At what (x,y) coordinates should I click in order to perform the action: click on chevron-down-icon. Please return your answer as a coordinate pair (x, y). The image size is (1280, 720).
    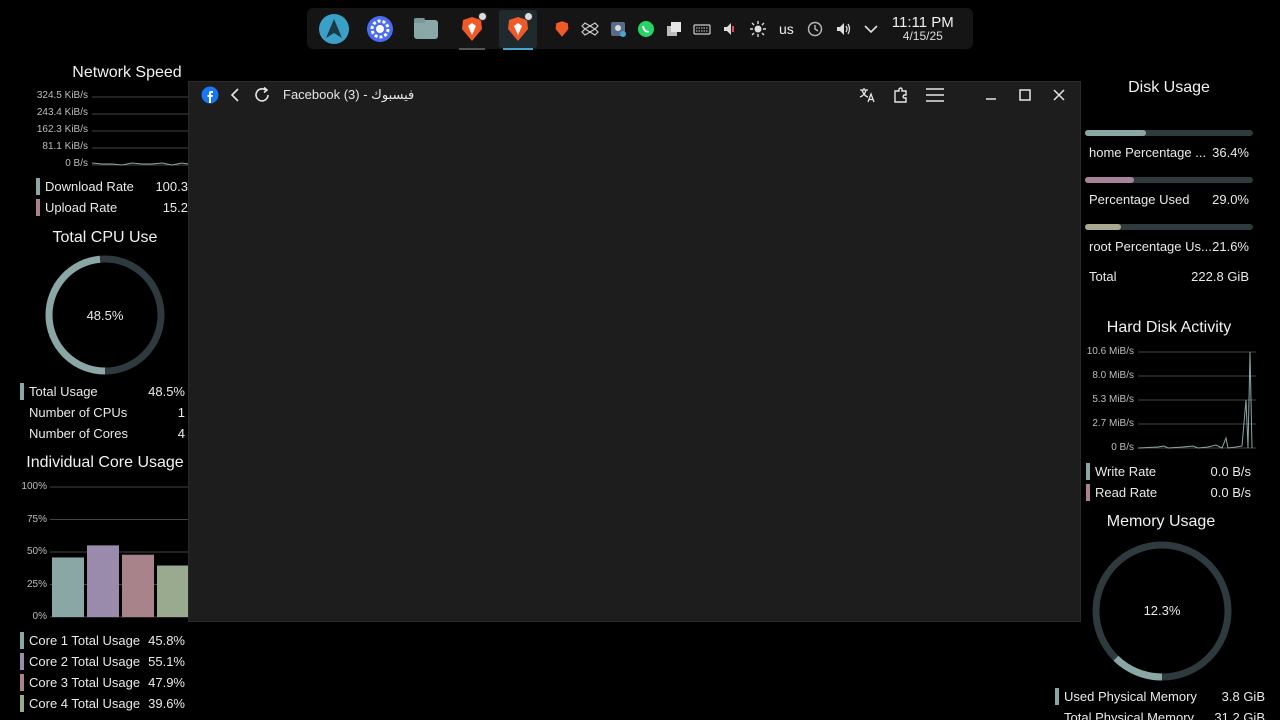
    Looking at the image, I should click on (871, 29).